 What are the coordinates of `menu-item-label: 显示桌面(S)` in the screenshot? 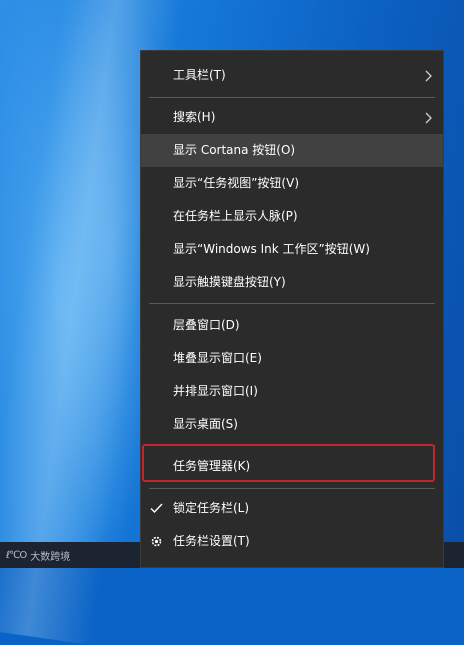 It's located at (205, 424).